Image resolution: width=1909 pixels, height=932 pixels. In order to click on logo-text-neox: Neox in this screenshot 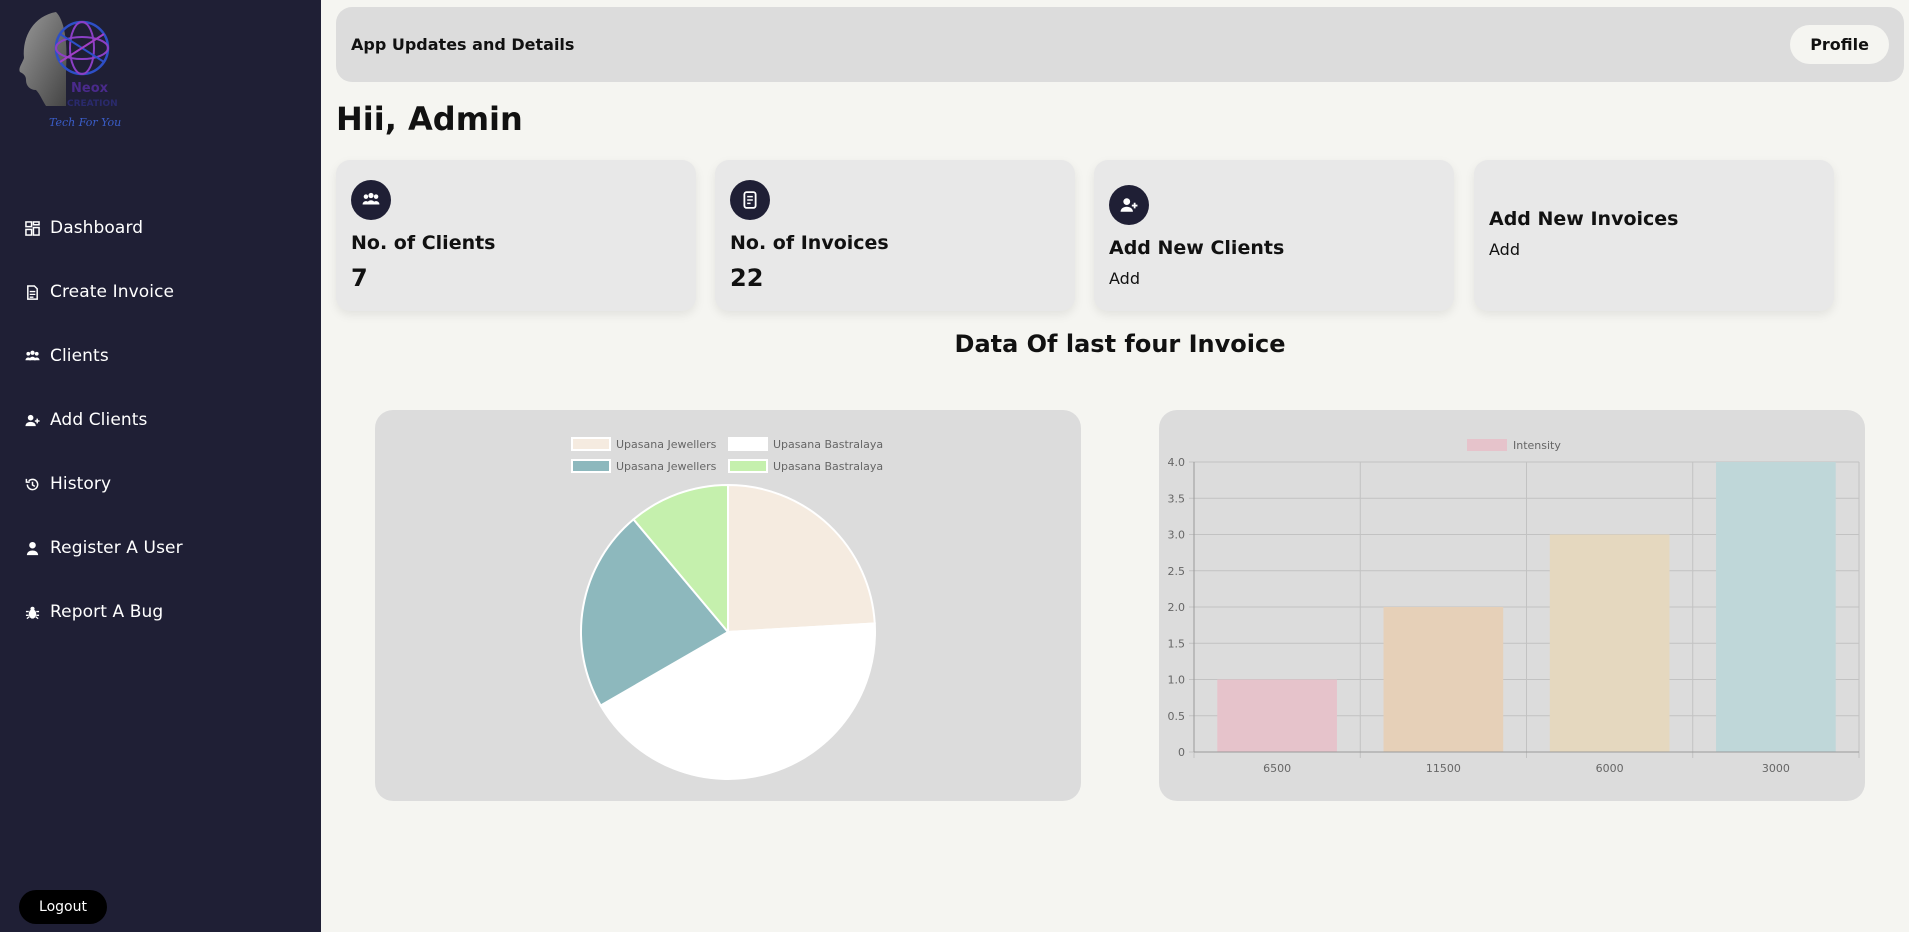, I will do `click(90, 88)`.